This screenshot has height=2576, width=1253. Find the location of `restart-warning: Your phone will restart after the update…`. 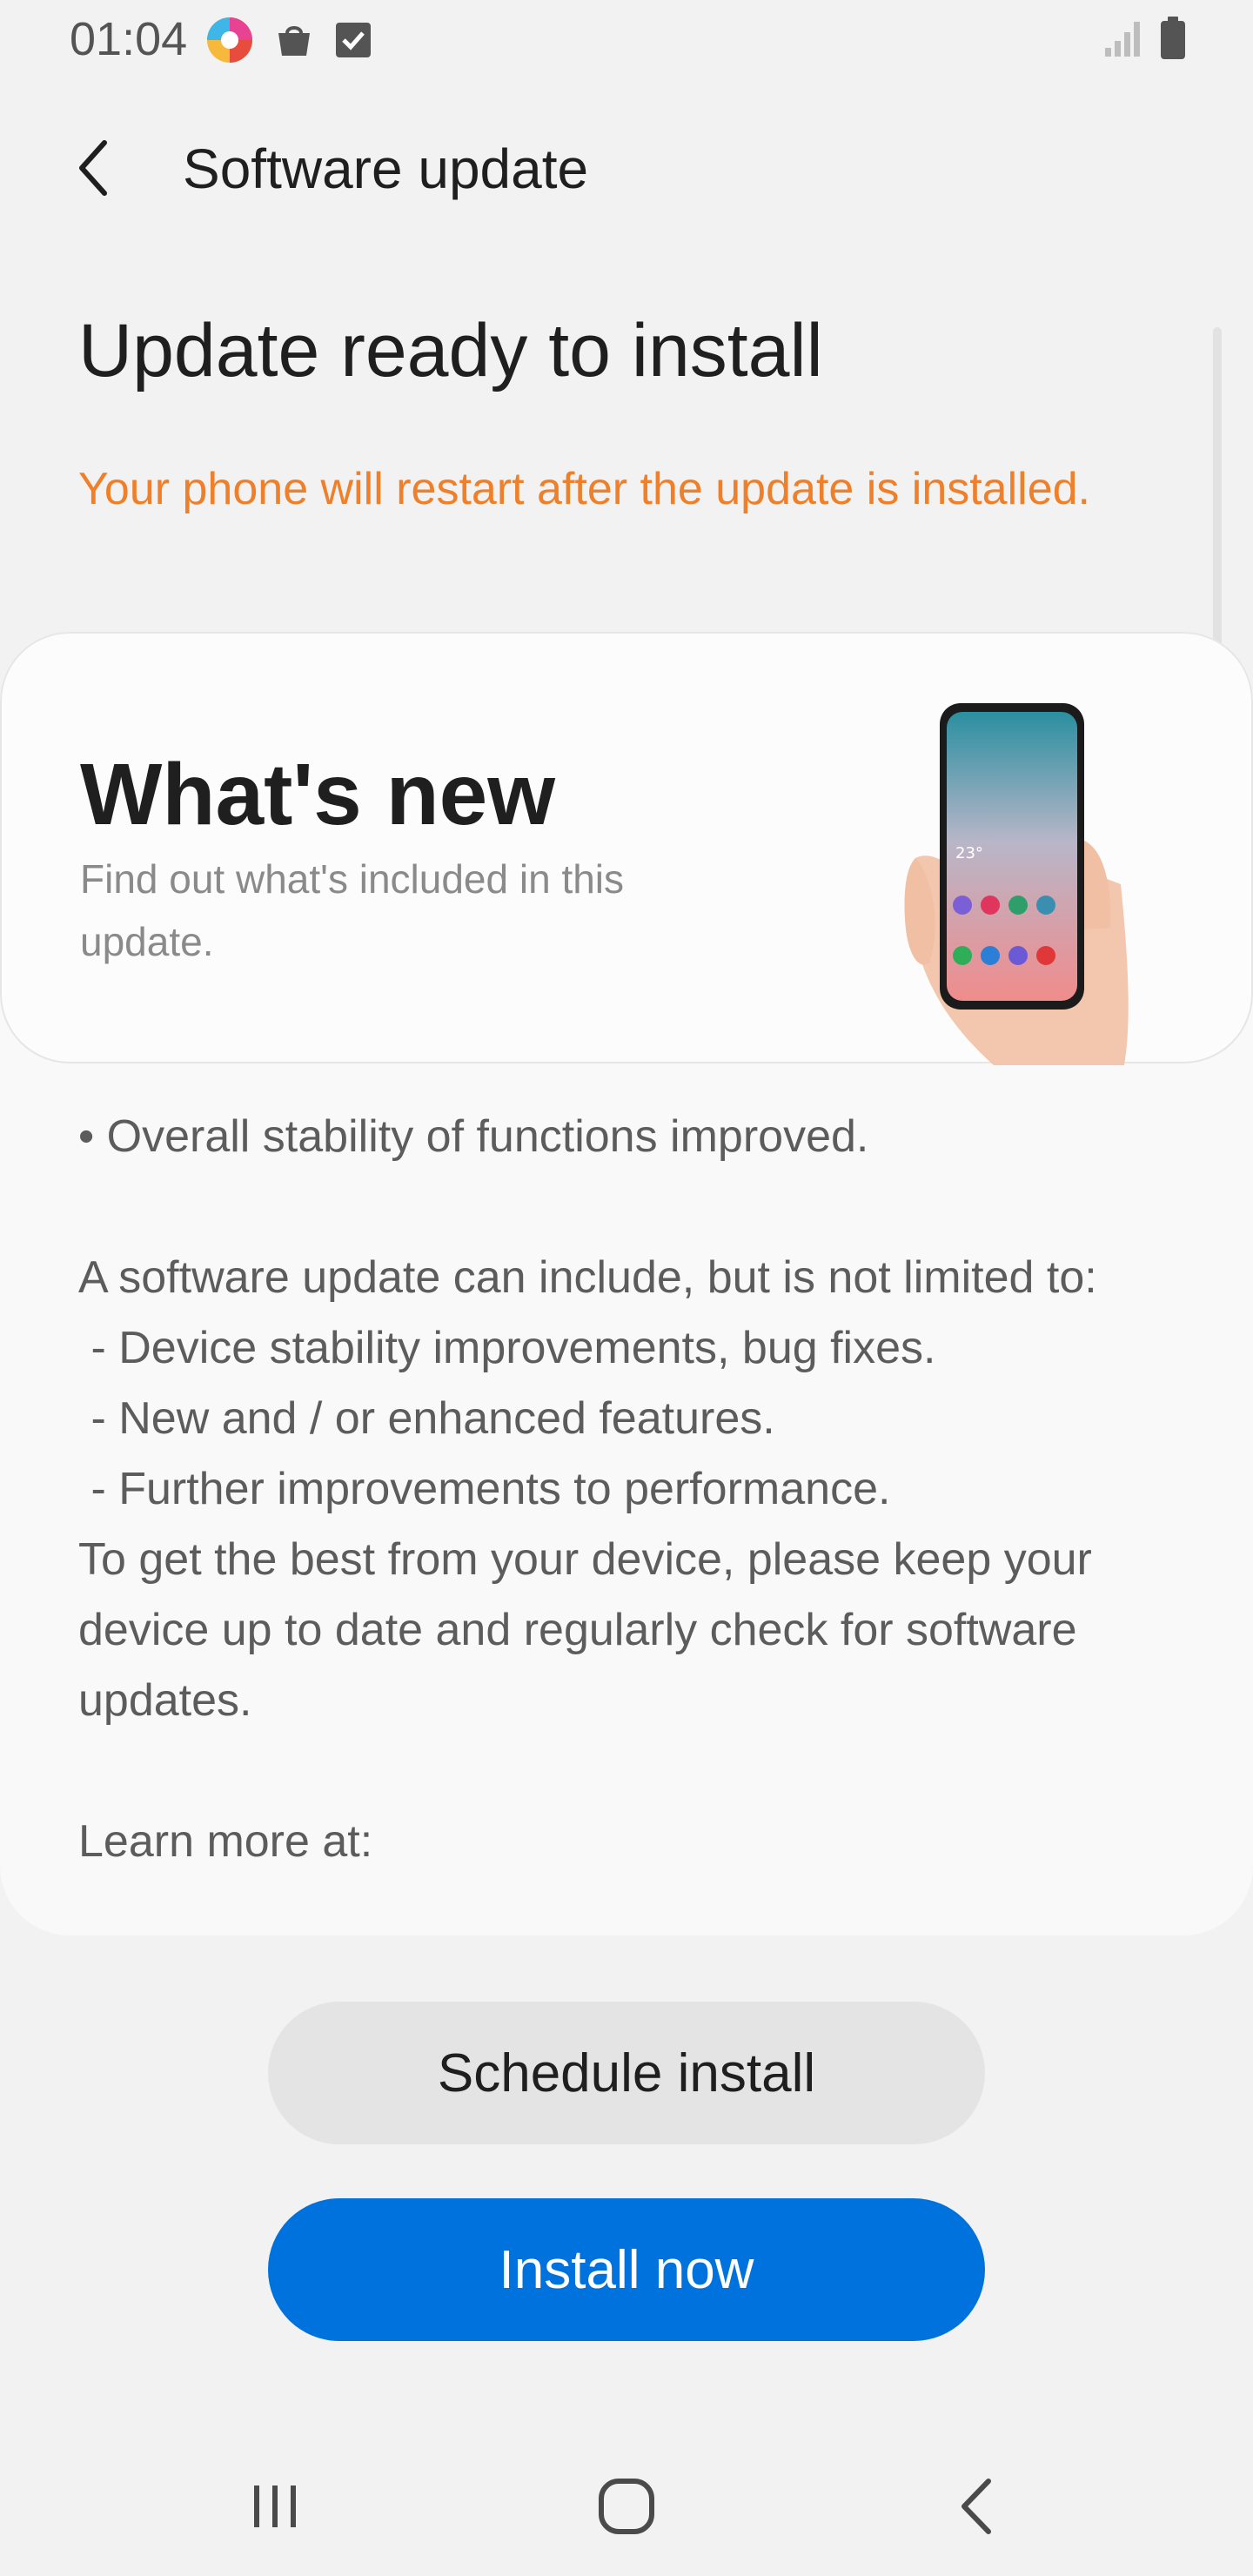

restart-warning: Your phone will restart after the update… is located at coordinates (584, 489).